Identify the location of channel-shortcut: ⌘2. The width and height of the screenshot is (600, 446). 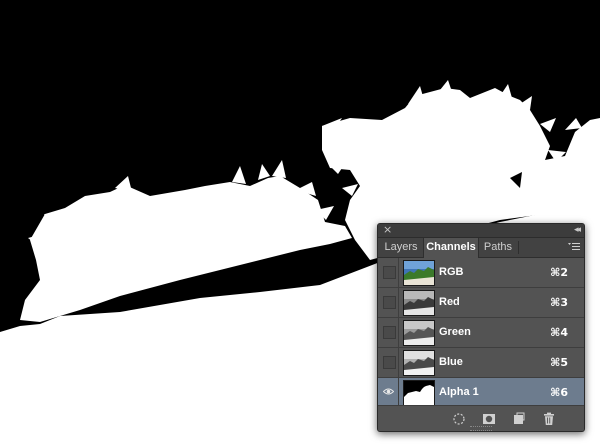
(559, 272).